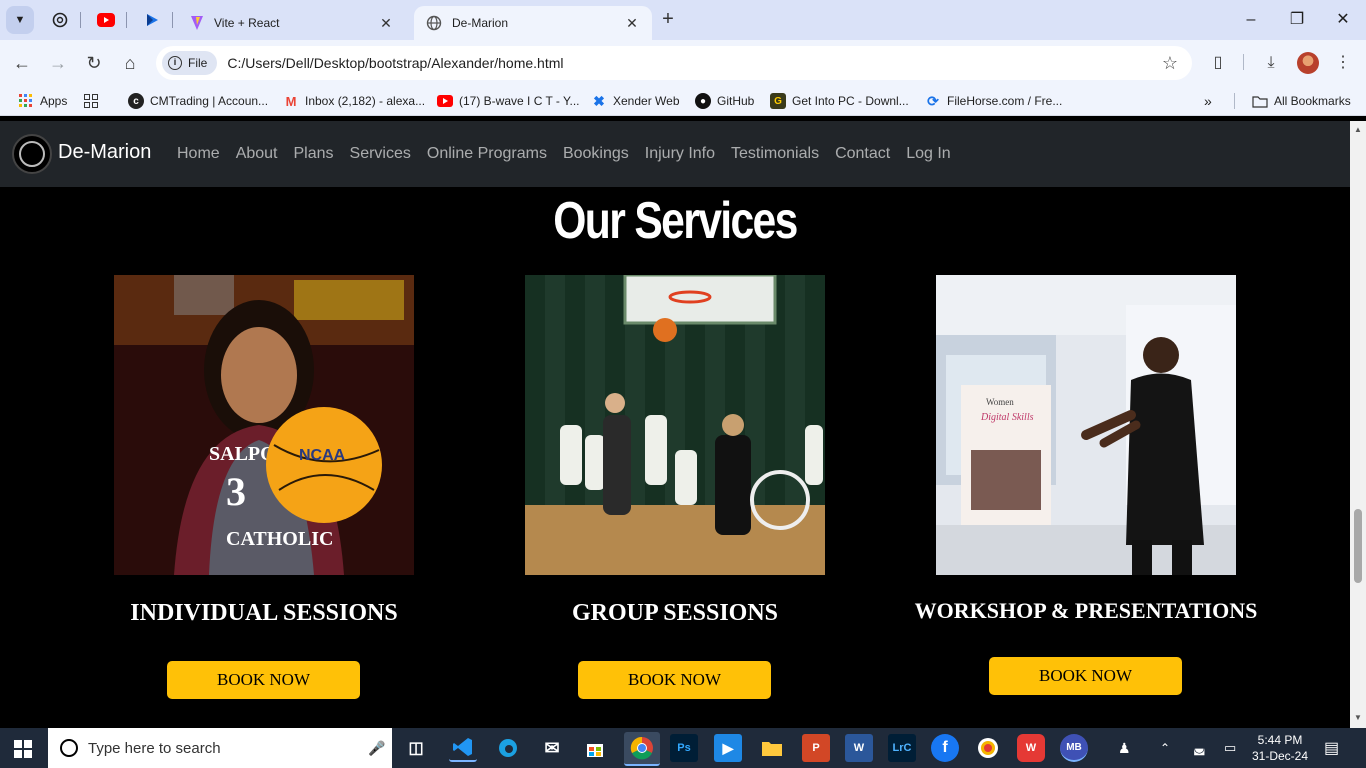  Describe the element at coordinates (1280, 756) in the screenshot. I see `clock-date: 31-Dec-24` at that location.